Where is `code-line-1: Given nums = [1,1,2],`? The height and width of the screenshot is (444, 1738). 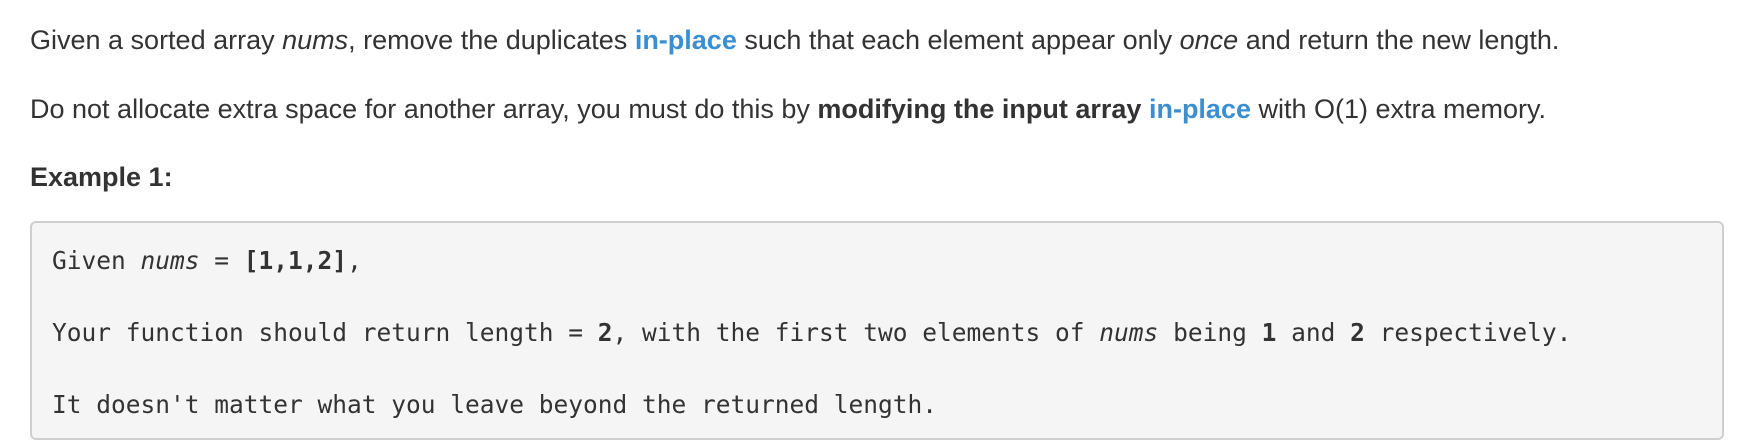 code-line-1: Given nums = [1,1,2], is located at coordinates (207, 261).